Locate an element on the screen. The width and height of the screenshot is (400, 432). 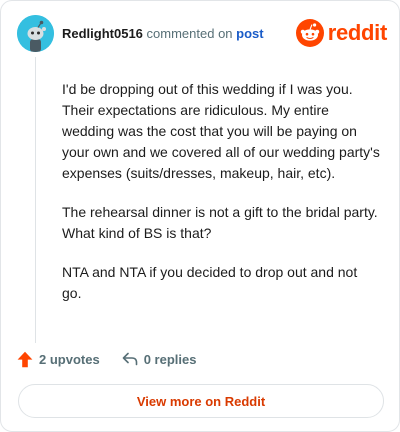
upvote-button: 2 upvotes is located at coordinates (58, 359).